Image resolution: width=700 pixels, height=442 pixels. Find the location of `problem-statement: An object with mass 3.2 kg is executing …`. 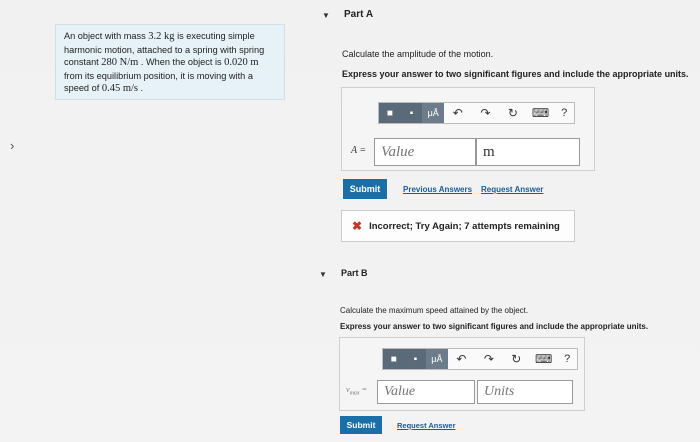

problem-statement: An object with mass 3.2 kg is executing … is located at coordinates (170, 62).